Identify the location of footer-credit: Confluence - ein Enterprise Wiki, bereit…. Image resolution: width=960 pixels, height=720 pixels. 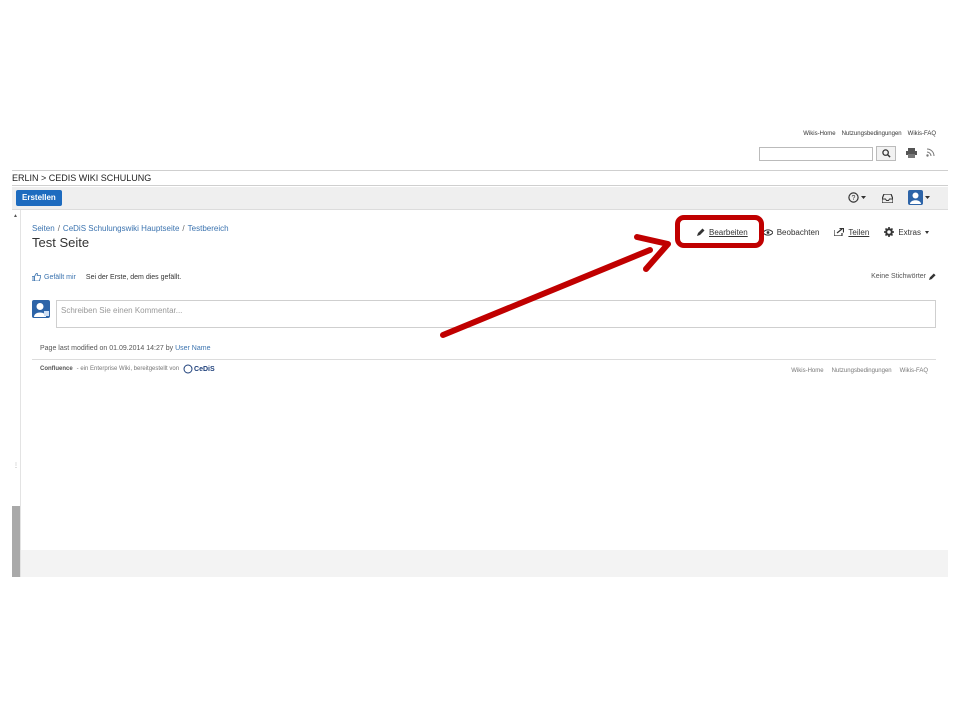
(127, 369).